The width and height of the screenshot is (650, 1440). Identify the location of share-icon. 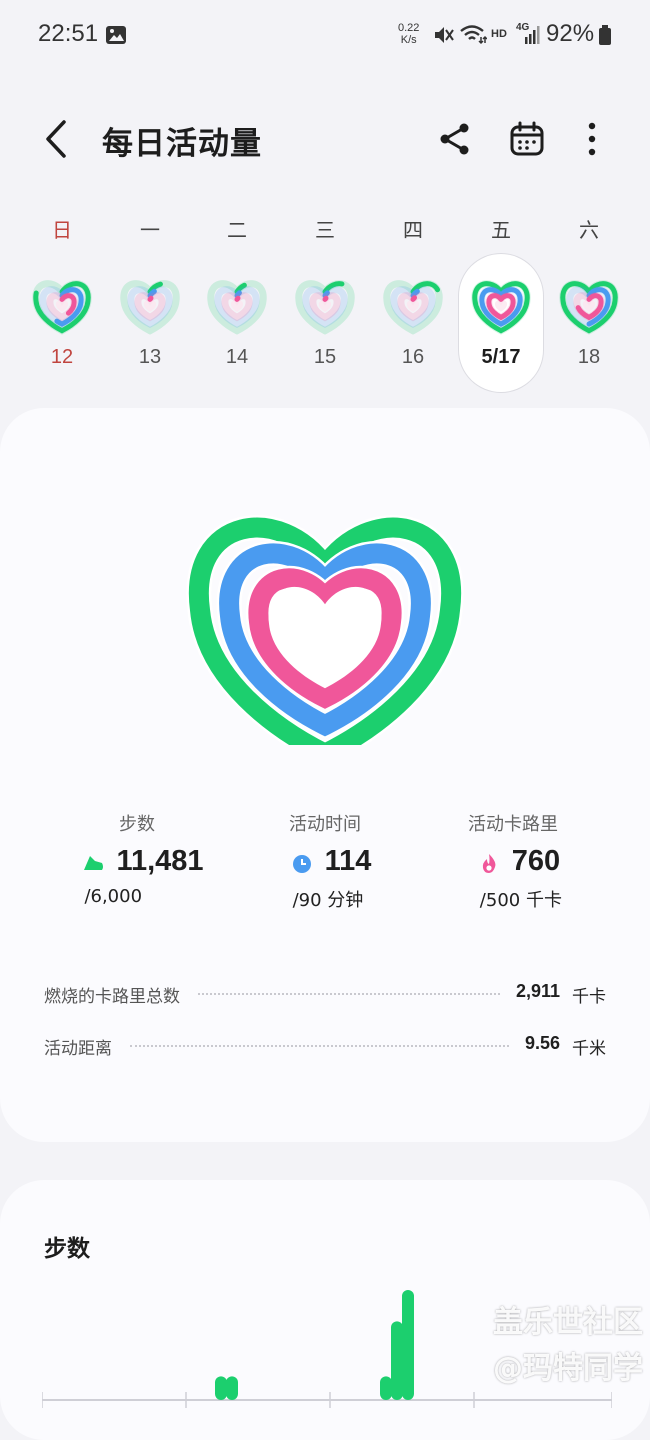
(455, 139).